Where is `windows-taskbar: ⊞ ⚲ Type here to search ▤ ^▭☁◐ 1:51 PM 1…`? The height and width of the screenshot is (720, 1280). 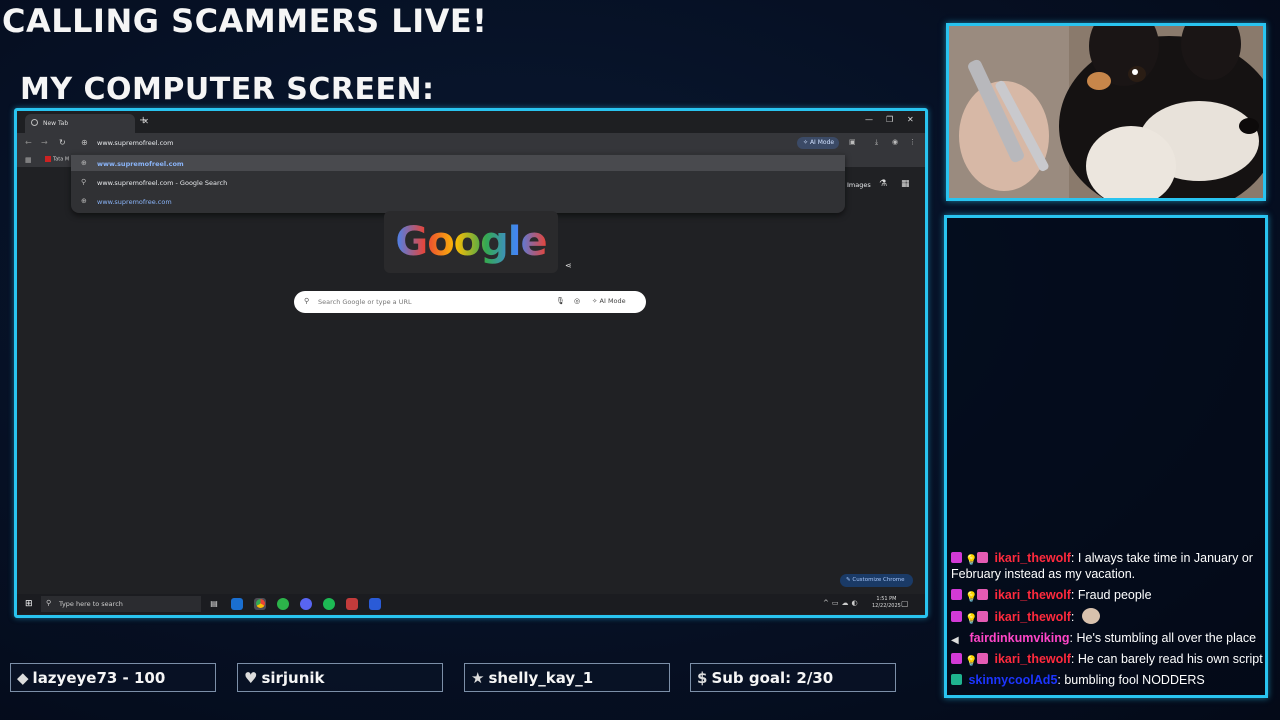
windows-taskbar: ⊞ ⚲ Type here to search ▤ ^▭☁◐ 1:51 PM 1… is located at coordinates (471, 604).